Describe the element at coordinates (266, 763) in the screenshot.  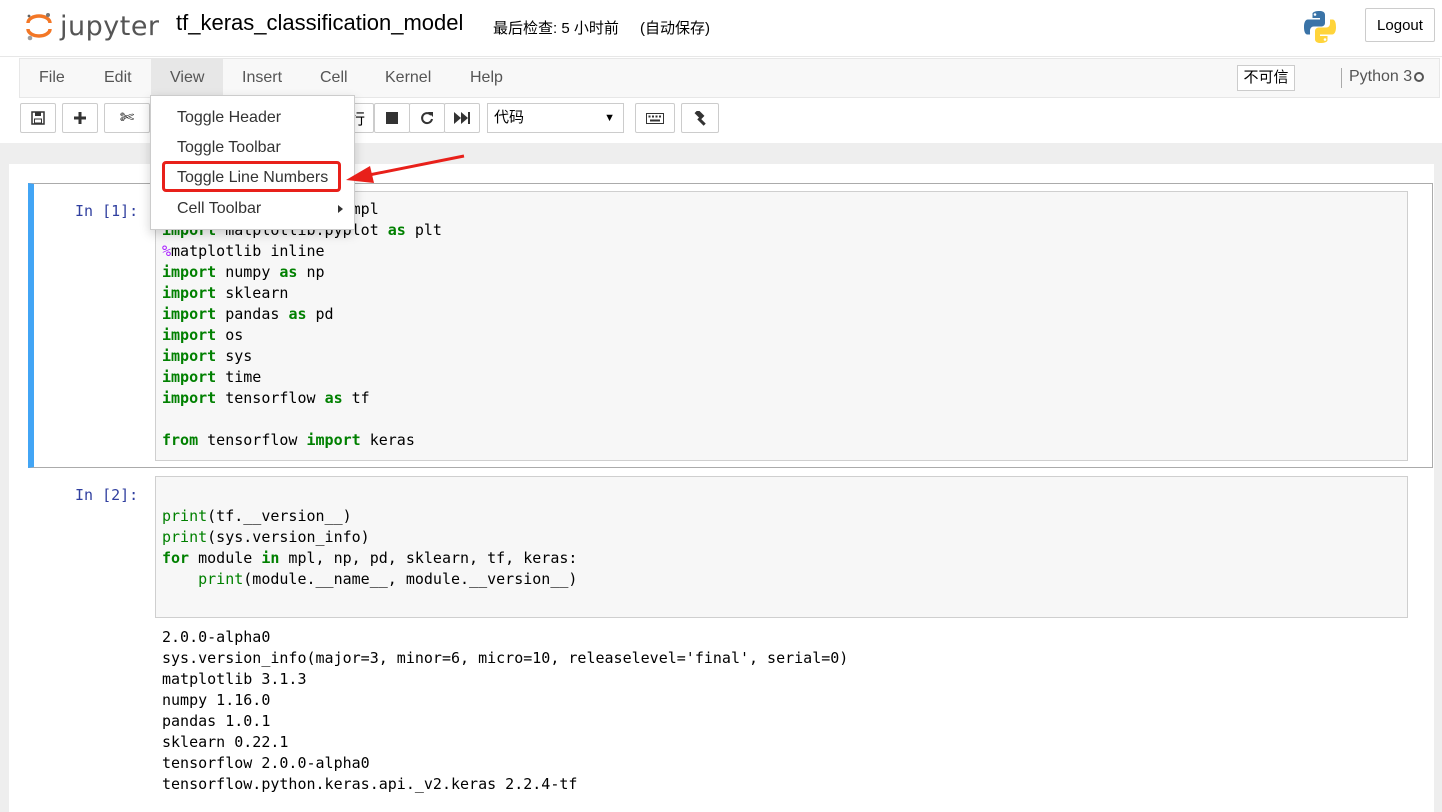
I see `output-line: tensorflow 2.0.0-alpha0` at that location.